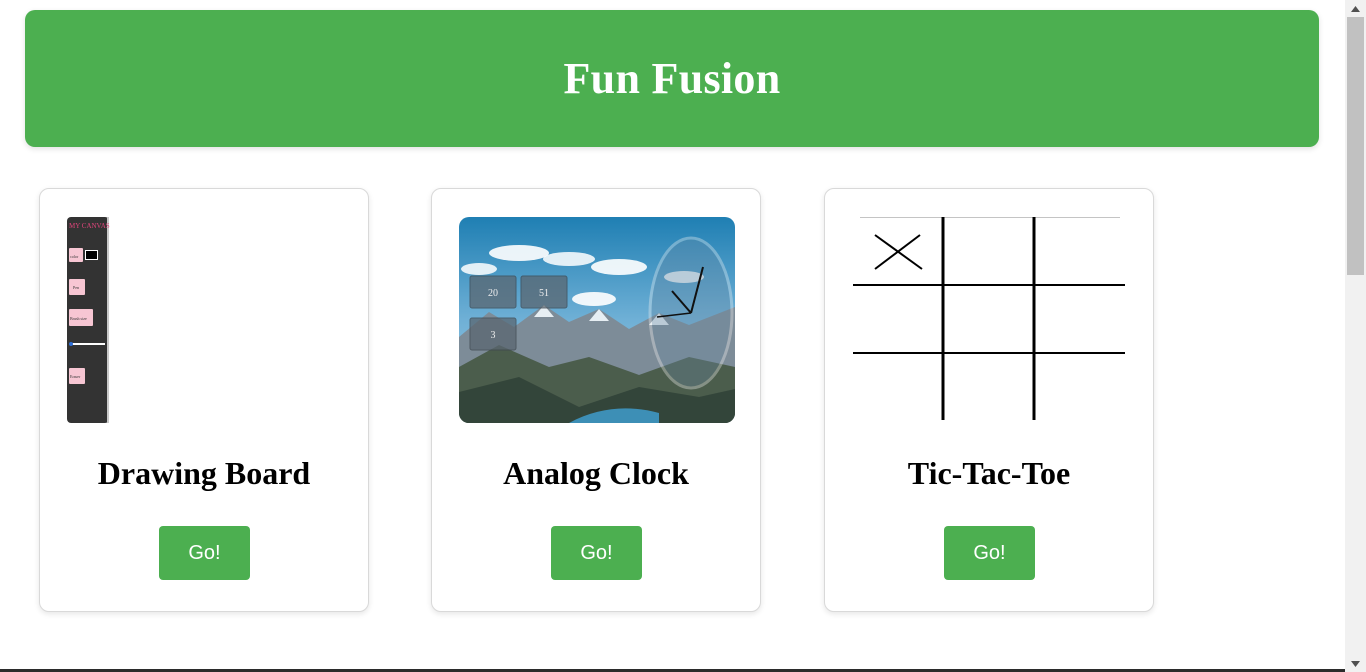 This screenshot has width=1366, height=672. I want to click on x-mark-icon, so click(898, 252).